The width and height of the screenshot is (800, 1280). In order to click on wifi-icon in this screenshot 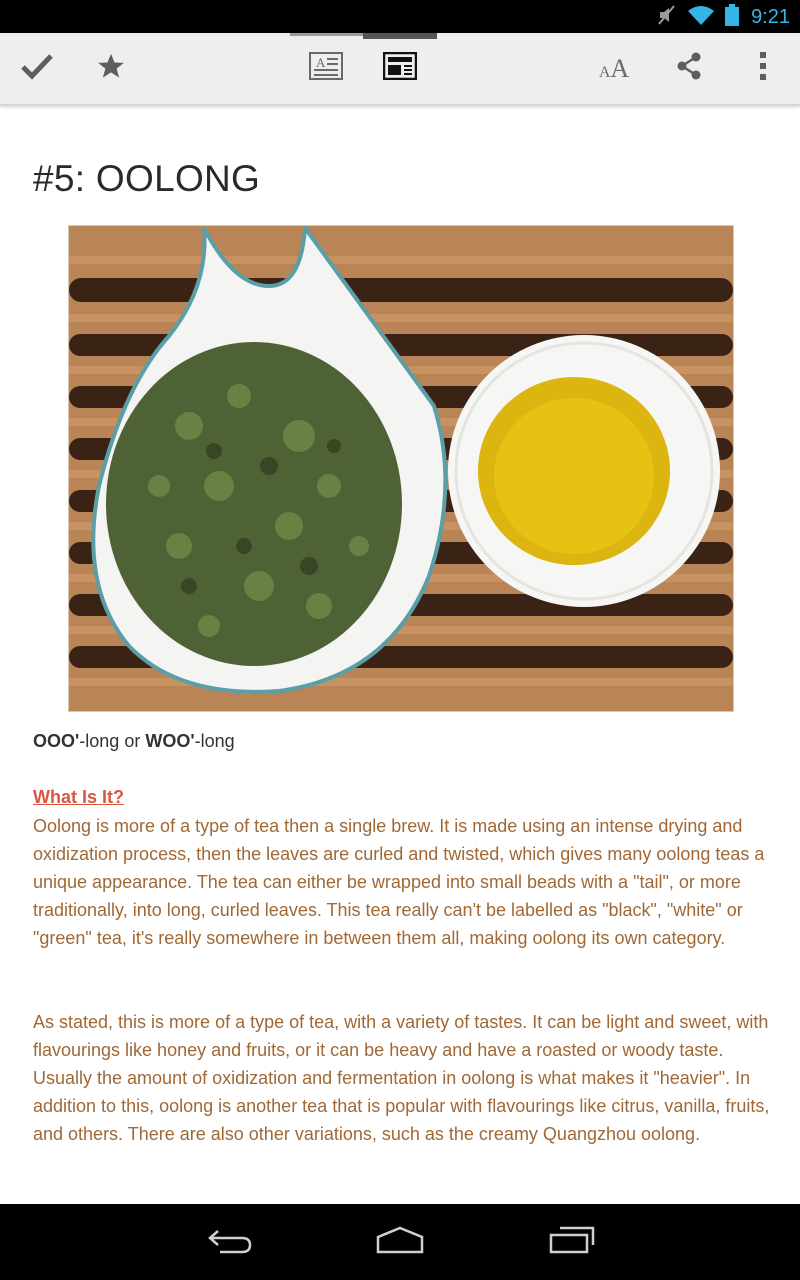, I will do `click(701, 17)`.